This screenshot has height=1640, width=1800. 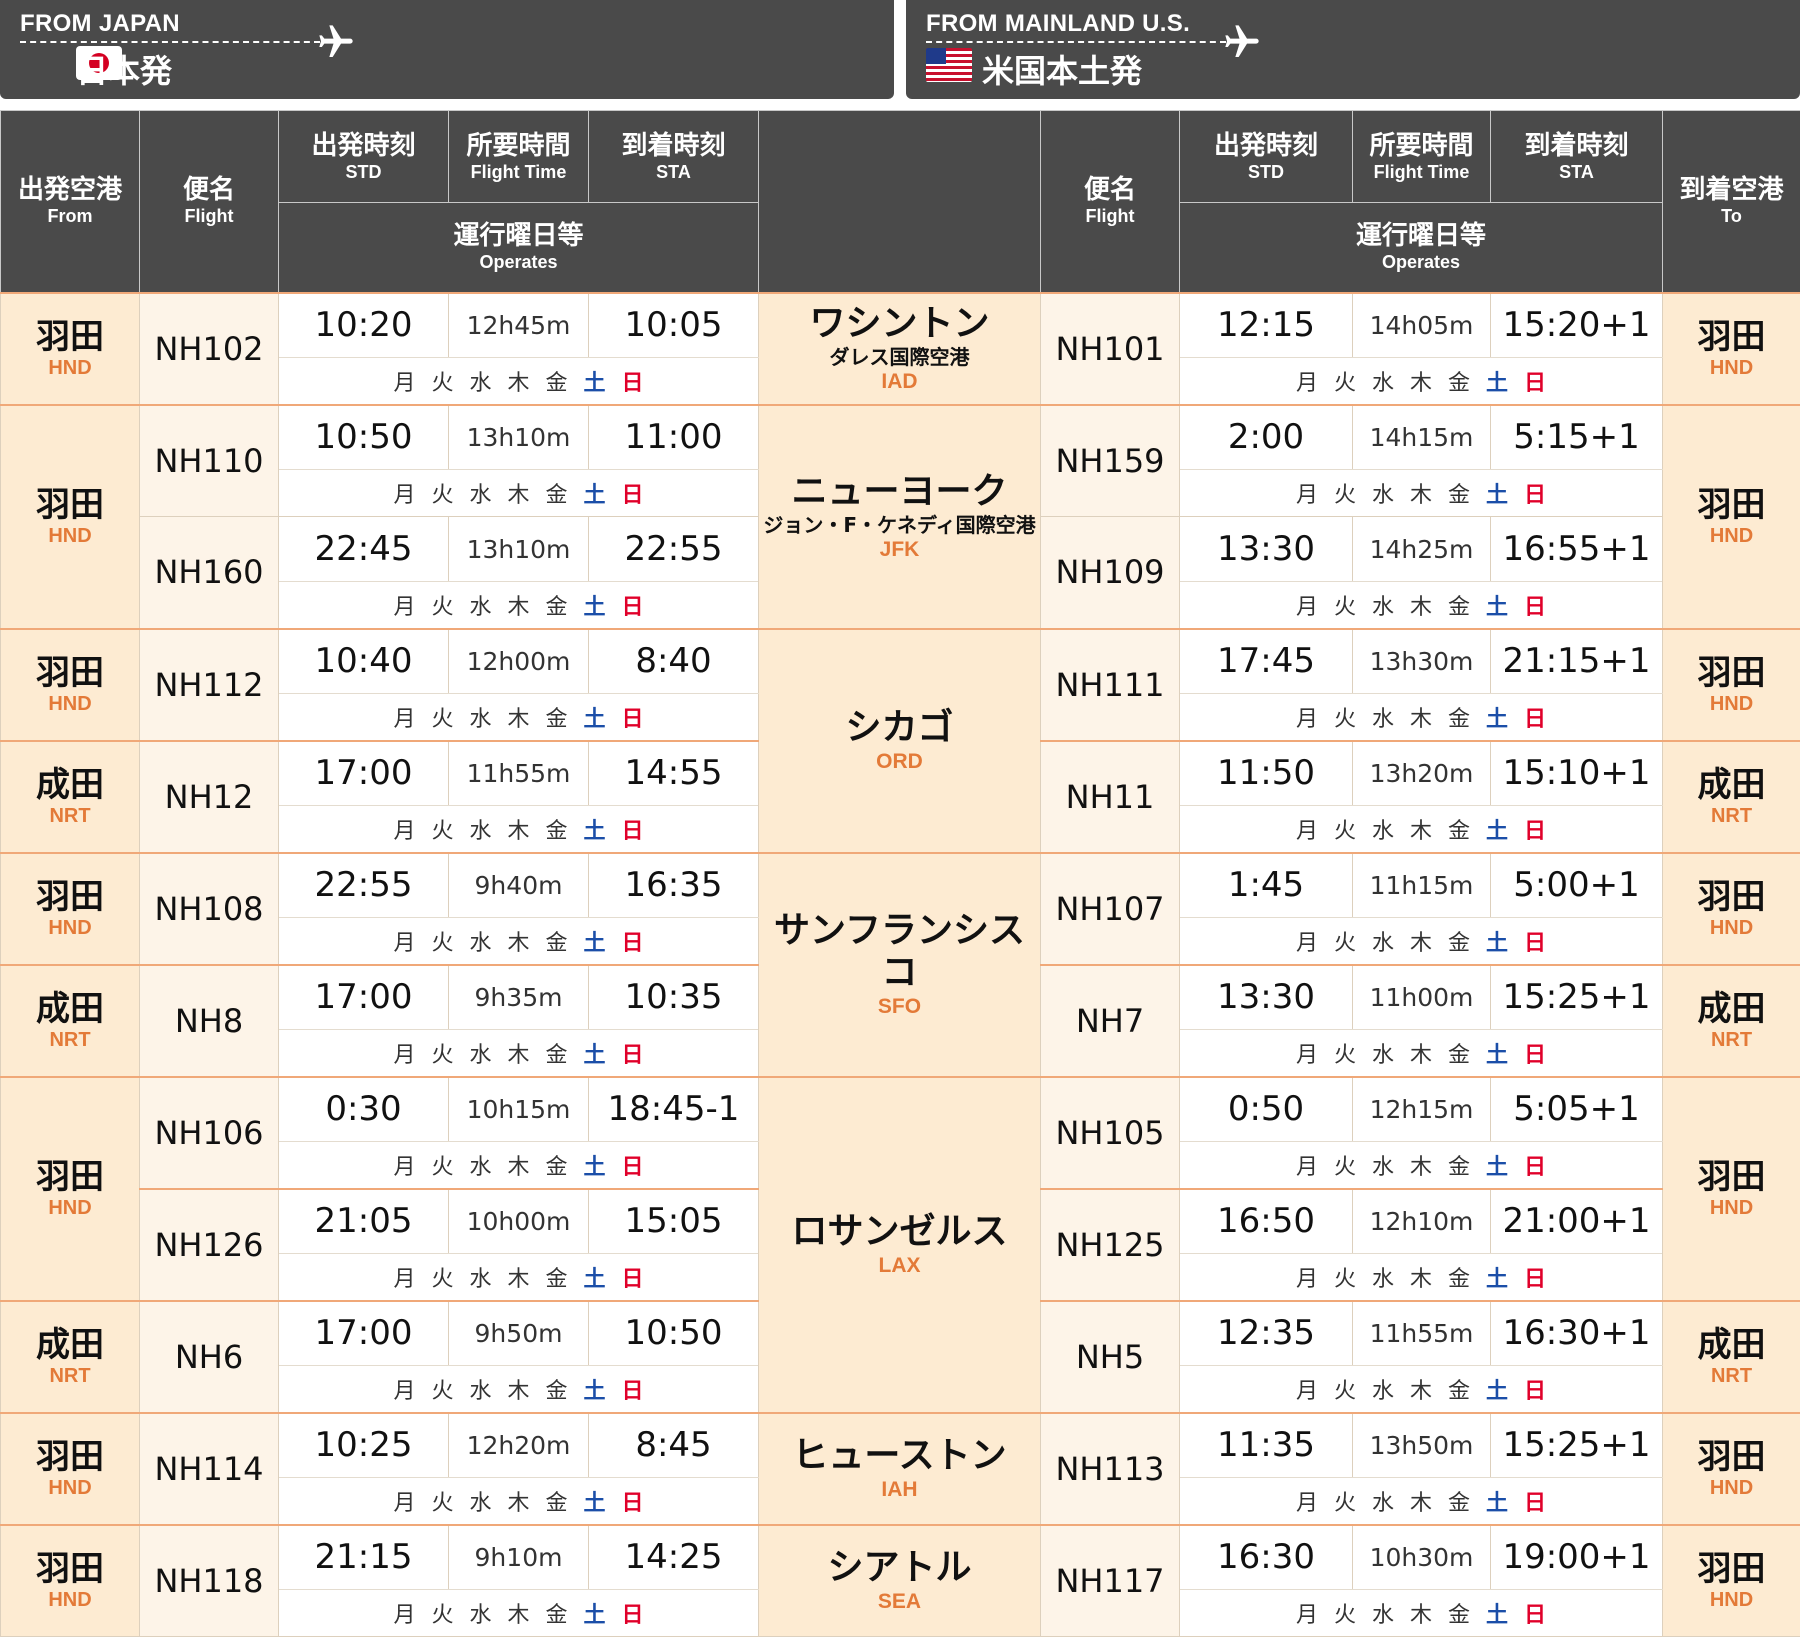 I want to click on departure-time: 22:45, so click(x=363, y=549).